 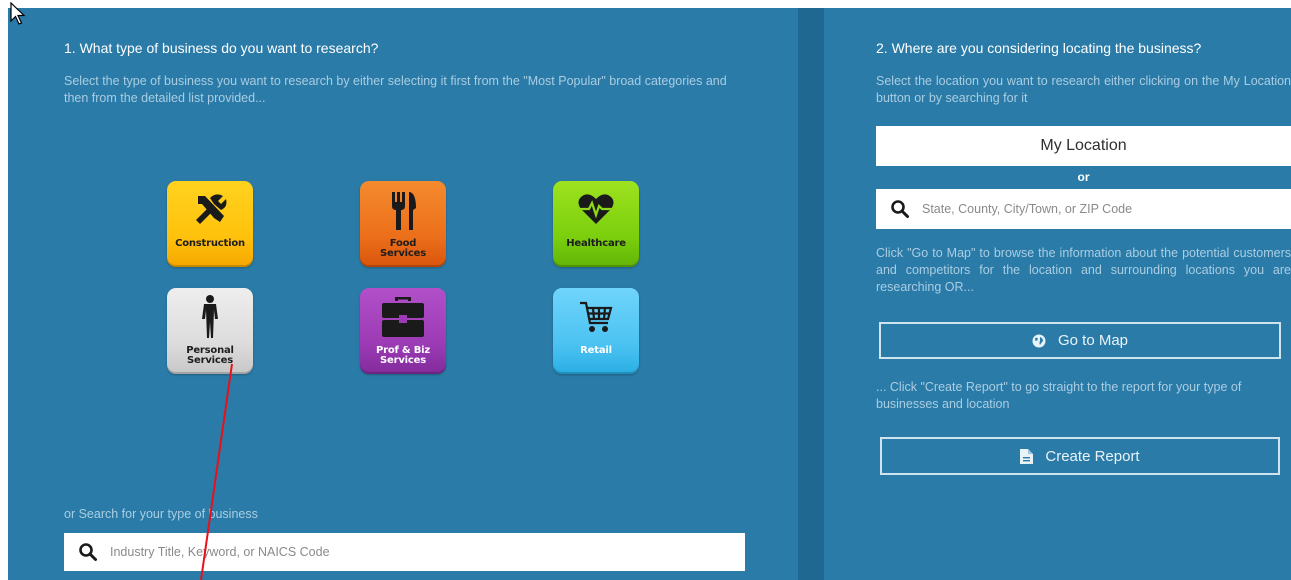 I want to click on industry-search-label: or Search for your type of business, so click(x=161, y=514).